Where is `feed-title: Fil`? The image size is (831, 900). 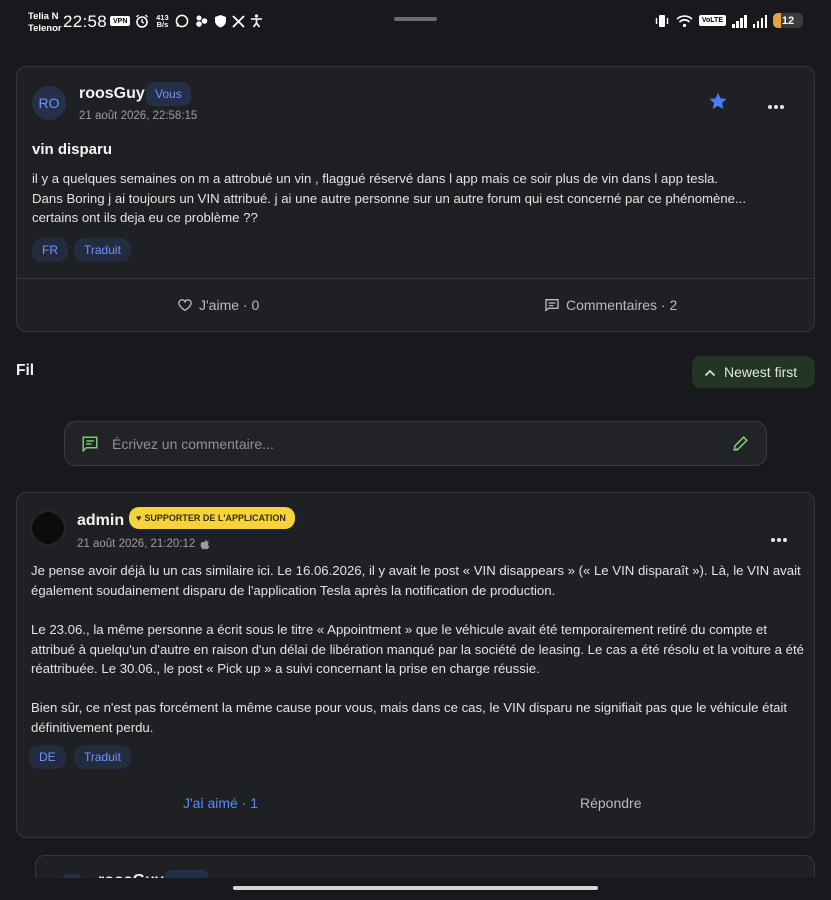 feed-title: Fil is located at coordinates (25, 370).